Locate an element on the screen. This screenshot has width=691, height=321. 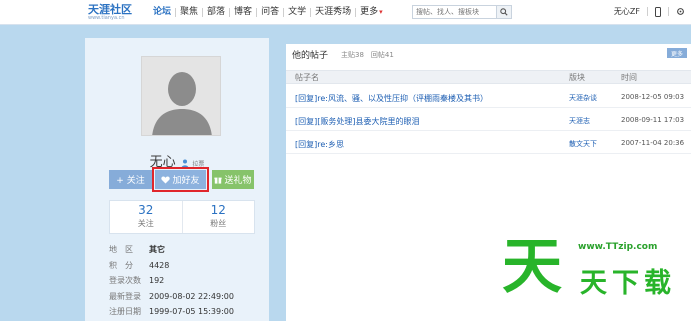
post-title-link: [回复][贩务处理]县委大院里的眼泪 is located at coordinates (357, 121).